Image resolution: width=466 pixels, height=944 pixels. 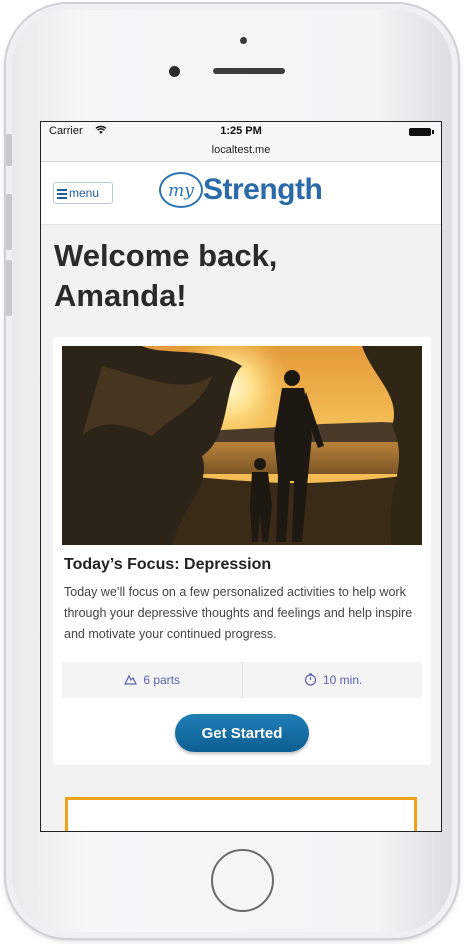 I want to click on focus-stats: 6 parts 10 min., so click(x=242, y=680).